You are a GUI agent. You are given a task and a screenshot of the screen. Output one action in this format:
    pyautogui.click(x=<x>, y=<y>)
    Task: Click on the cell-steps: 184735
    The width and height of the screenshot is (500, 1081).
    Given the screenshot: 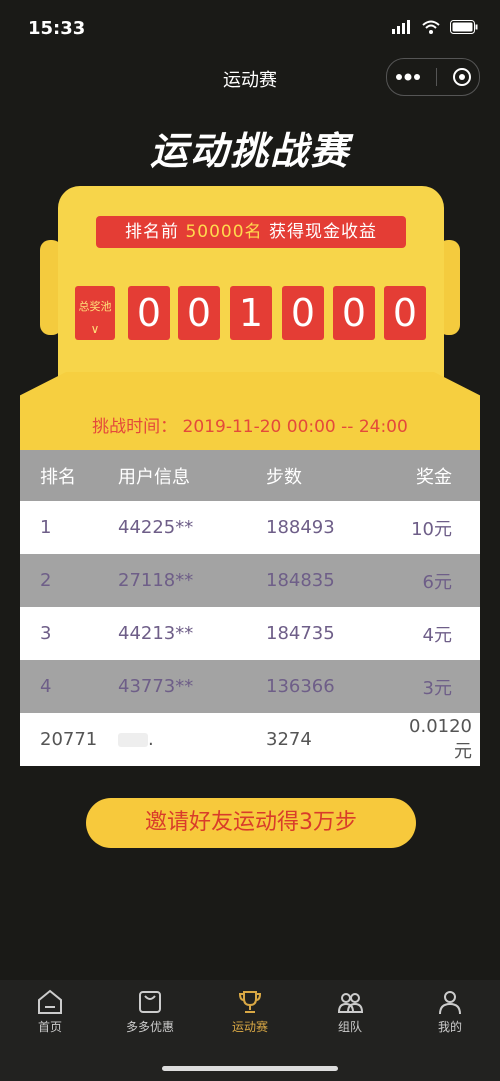 What is the action you would take?
    pyautogui.click(x=300, y=633)
    